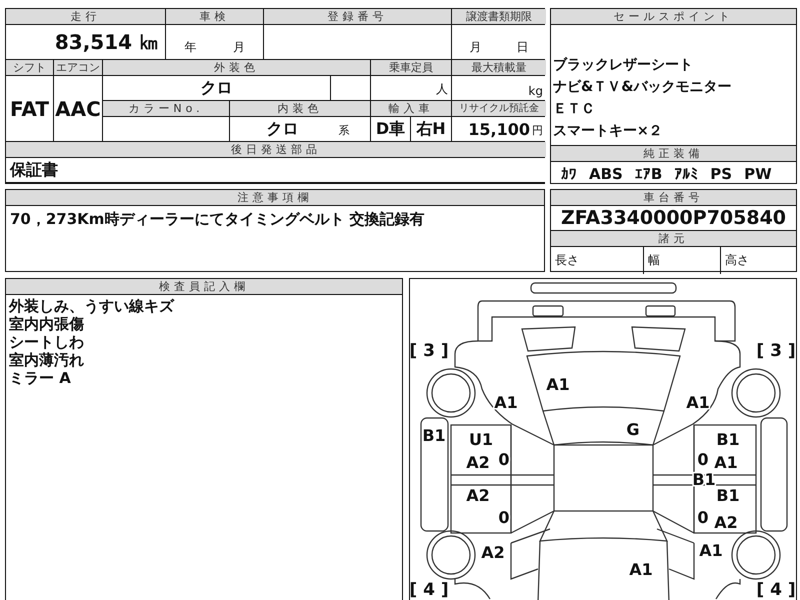 The width and height of the screenshot is (800, 600). Describe the element at coordinates (673, 17) in the screenshot. I see `table-header: セールスポイント` at that location.